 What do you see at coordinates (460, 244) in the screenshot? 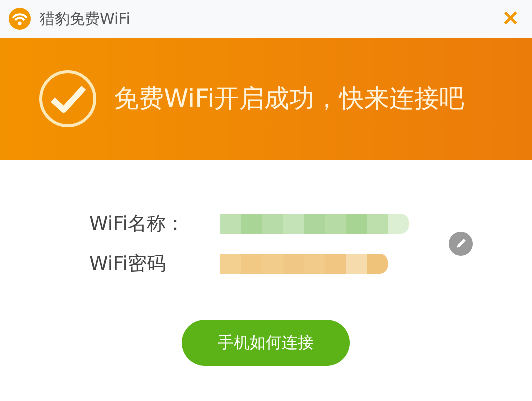
I see `edit-icon` at bounding box center [460, 244].